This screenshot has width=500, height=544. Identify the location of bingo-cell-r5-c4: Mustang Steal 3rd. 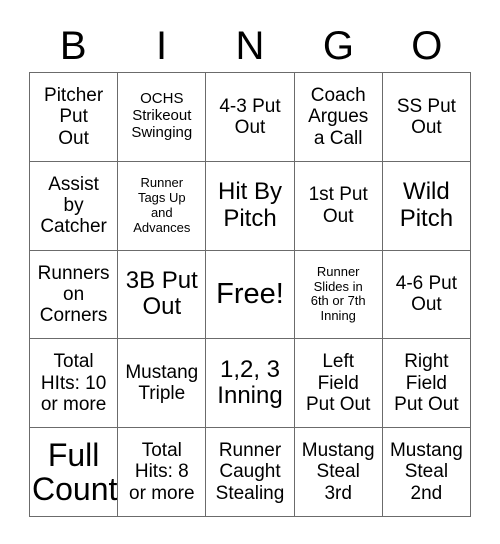
(338, 472).